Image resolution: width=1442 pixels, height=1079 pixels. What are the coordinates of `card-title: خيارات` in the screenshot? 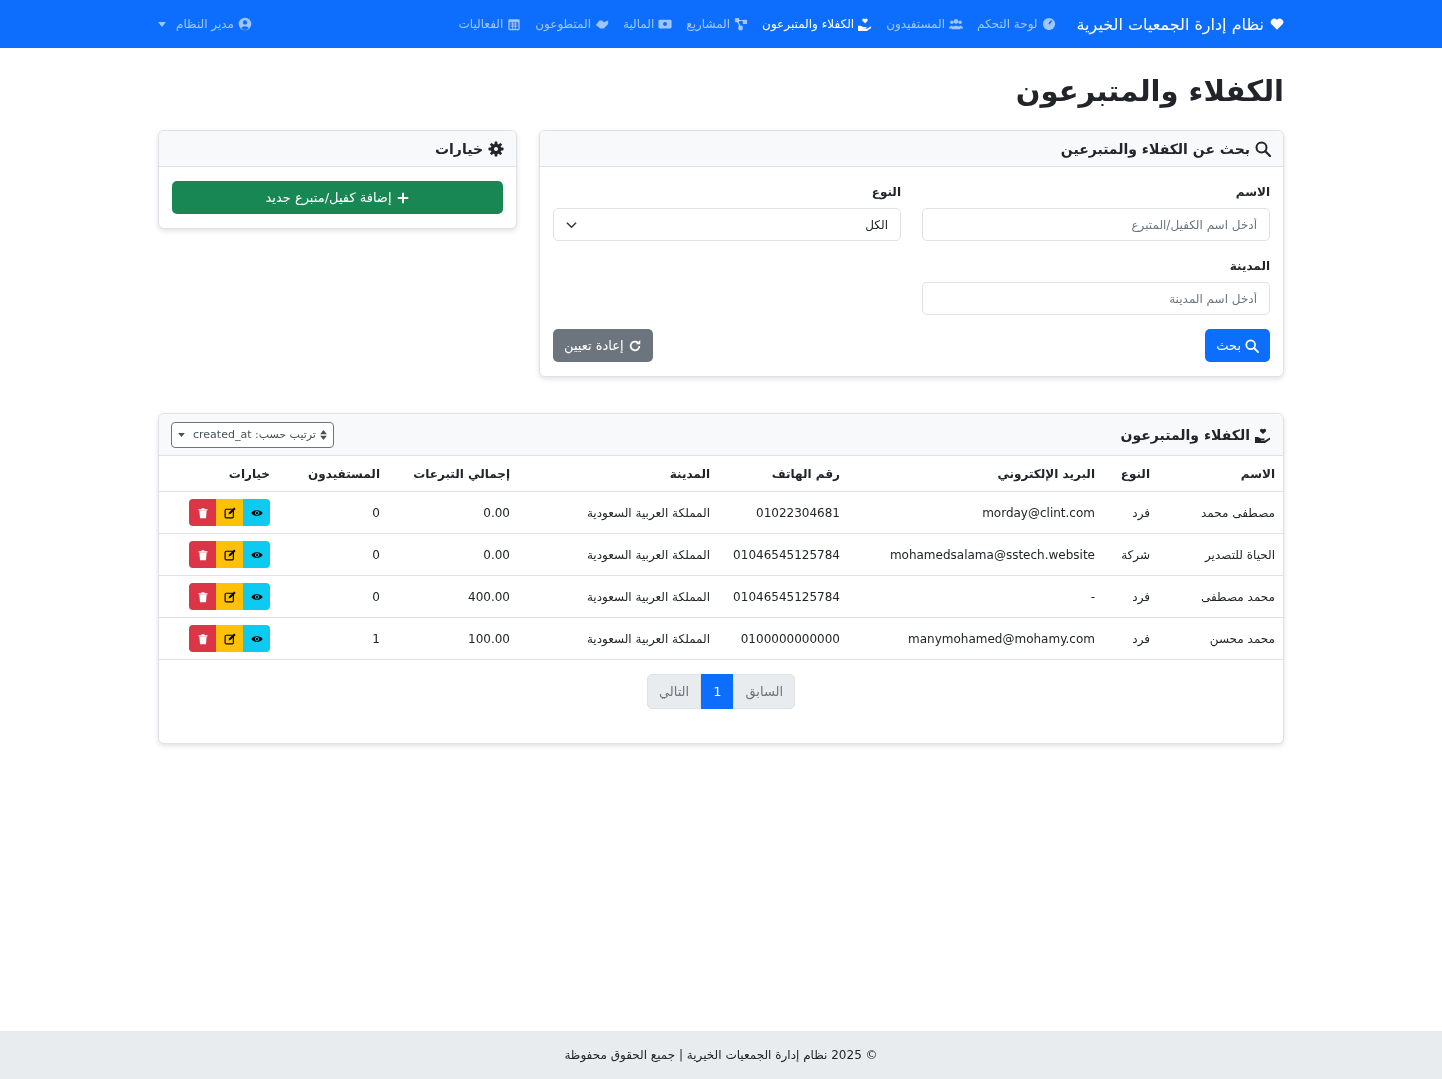 It's located at (459, 148).